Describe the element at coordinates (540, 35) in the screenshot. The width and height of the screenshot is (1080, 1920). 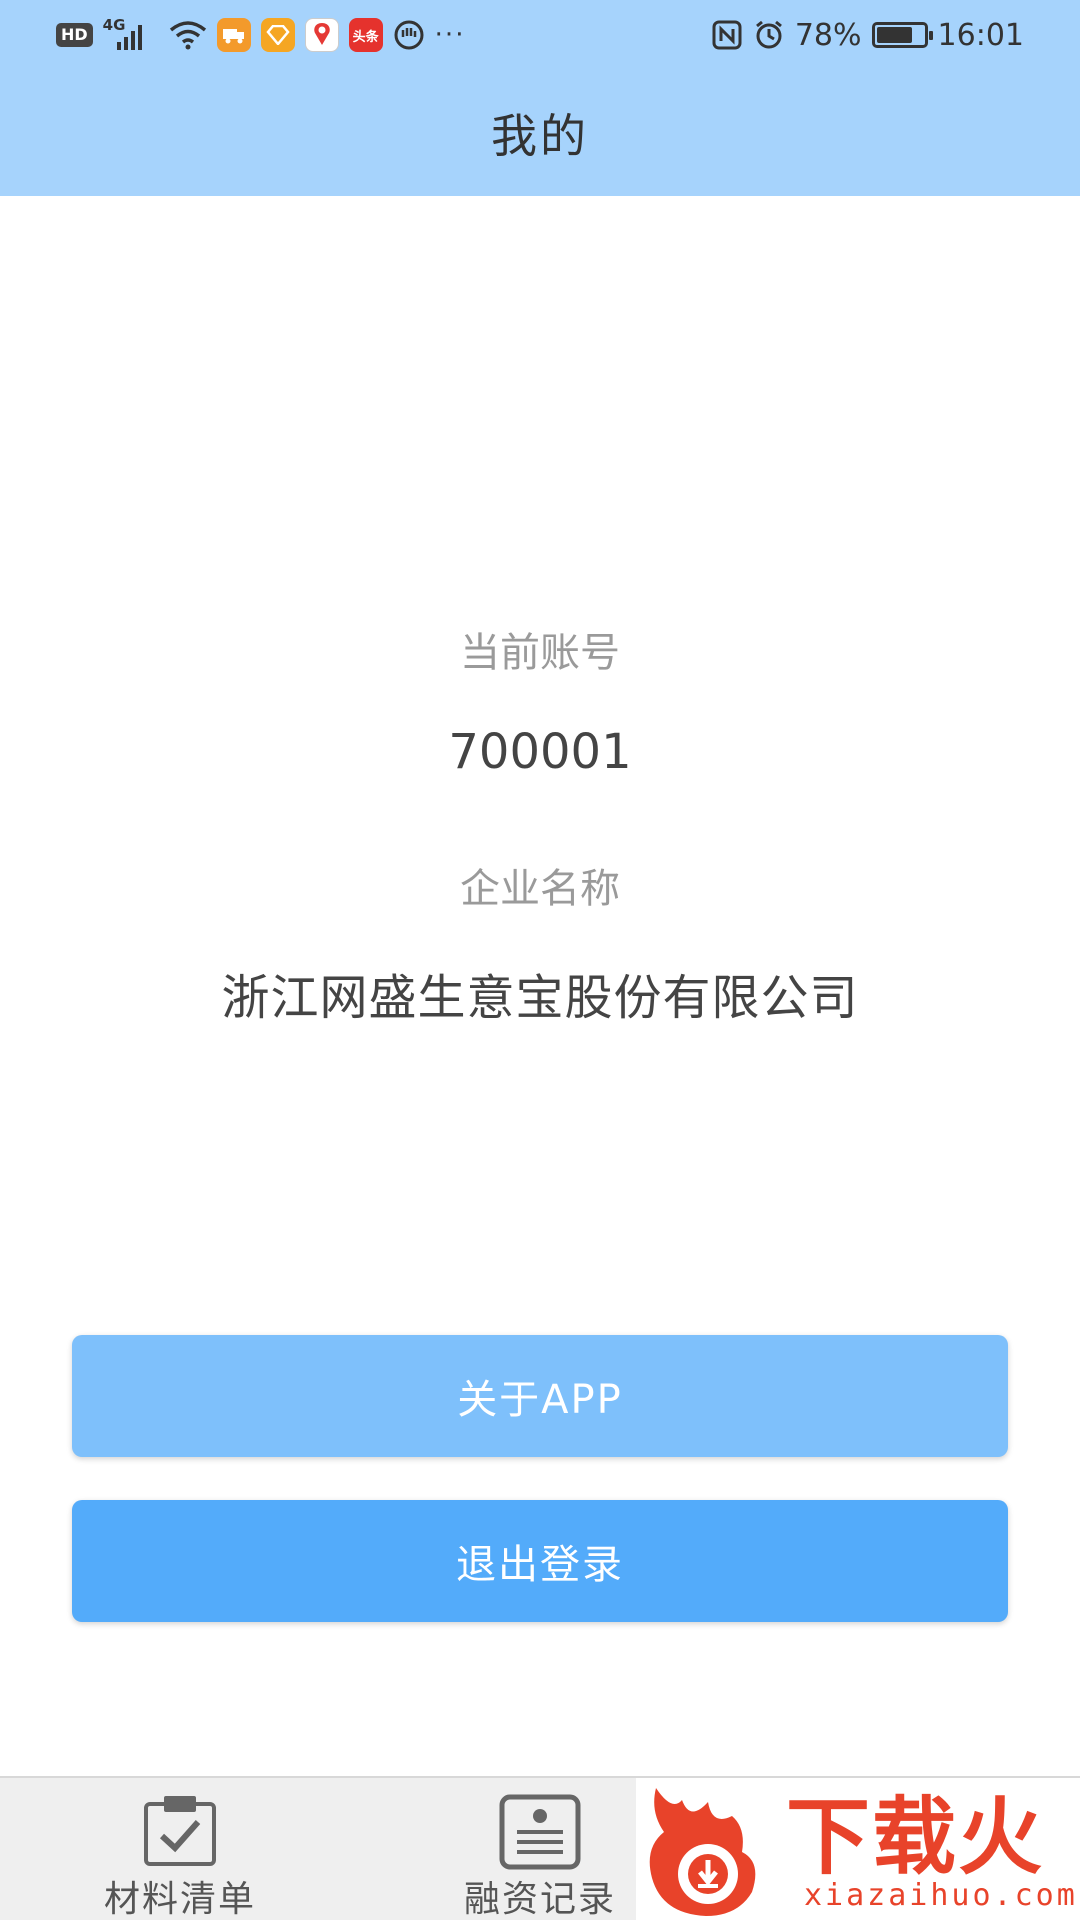
I see `status-bar: HD 4G 头条 ··· 78% 16:01` at that location.